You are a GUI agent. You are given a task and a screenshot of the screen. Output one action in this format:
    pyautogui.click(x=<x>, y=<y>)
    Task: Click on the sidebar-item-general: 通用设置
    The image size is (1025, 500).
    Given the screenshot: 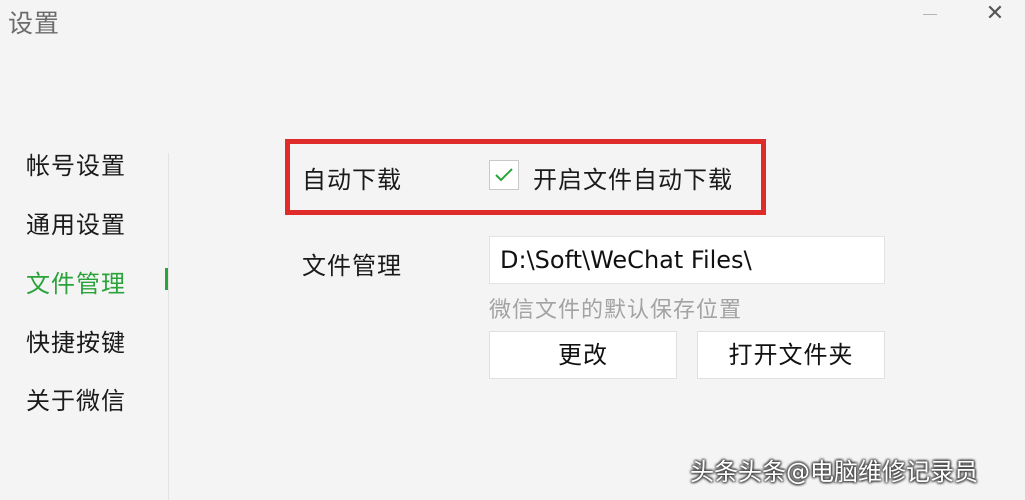 What is the action you would take?
    pyautogui.click(x=76, y=222)
    